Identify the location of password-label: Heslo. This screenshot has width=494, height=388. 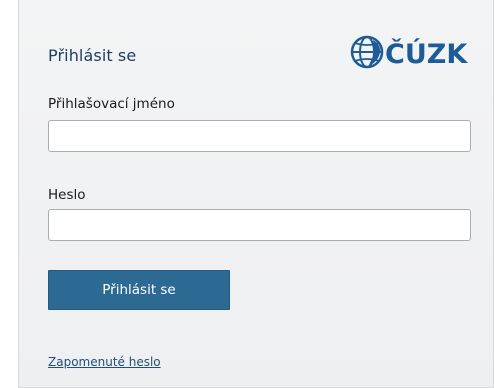
(67, 195).